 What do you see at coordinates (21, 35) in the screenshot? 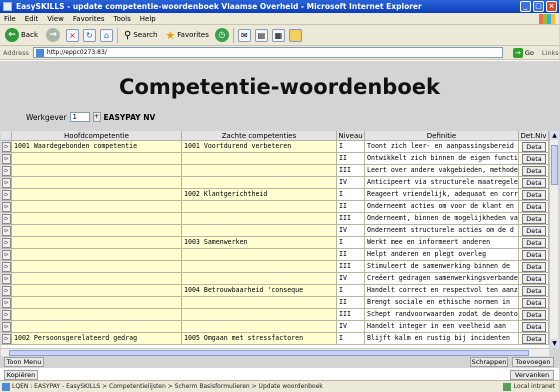
I see `back-button: ← Back` at bounding box center [21, 35].